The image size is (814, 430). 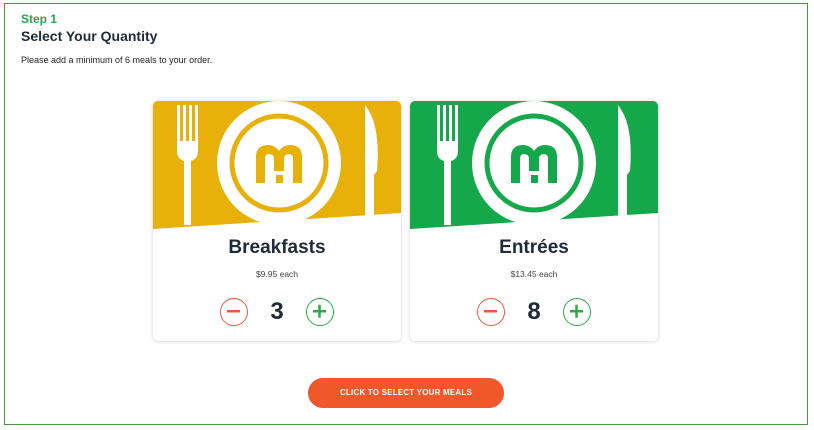 What do you see at coordinates (534, 247) in the screenshot?
I see `card-title: Entrées` at bounding box center [534, 247].